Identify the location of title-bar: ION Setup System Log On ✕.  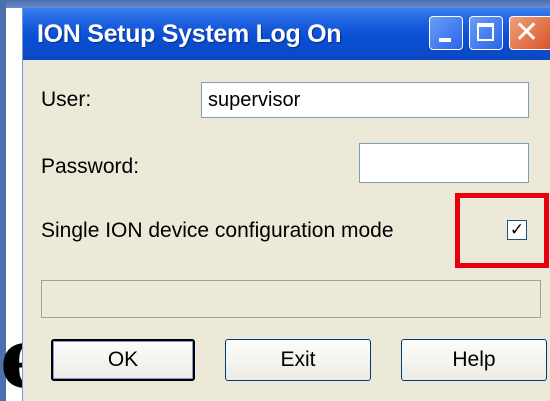
(286, 34).